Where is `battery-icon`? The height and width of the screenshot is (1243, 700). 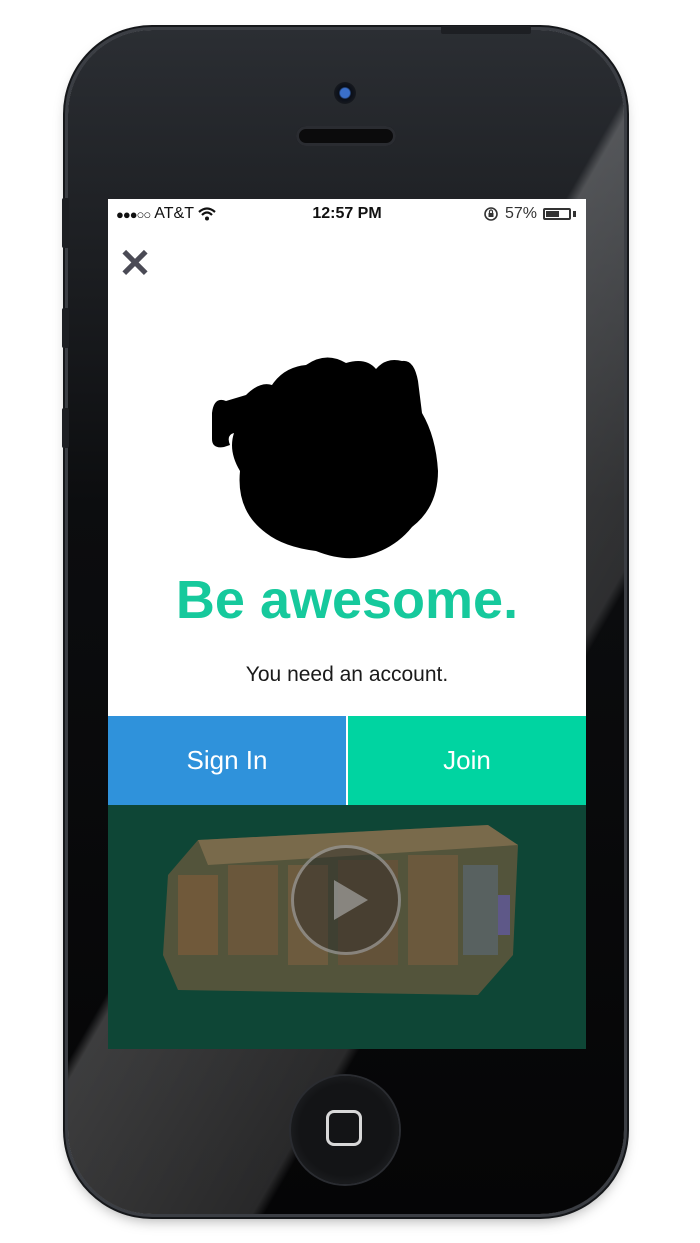
battery-icon is located at coordinates (557, 214).